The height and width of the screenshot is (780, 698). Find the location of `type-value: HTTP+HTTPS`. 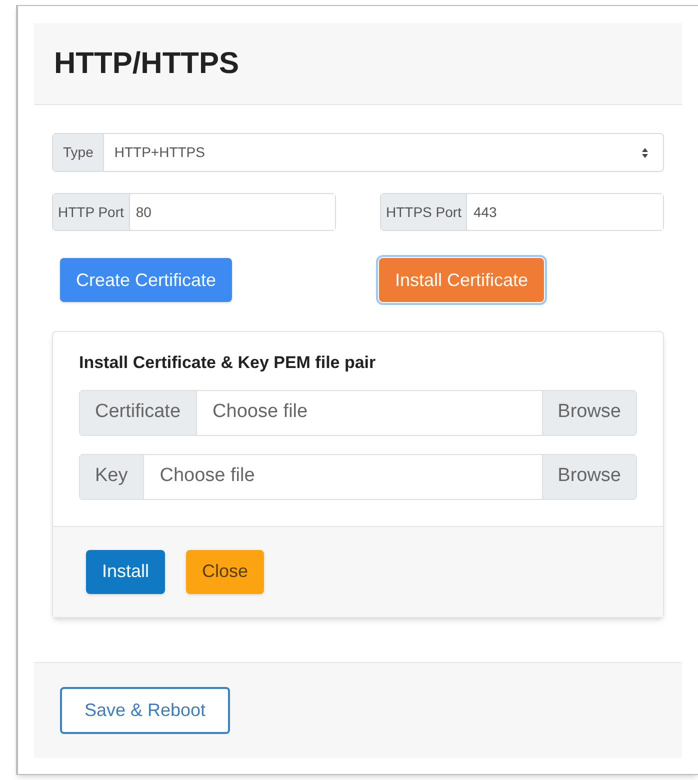

type-value: HTTP+HTTPS is located at coordinates (159, 152).